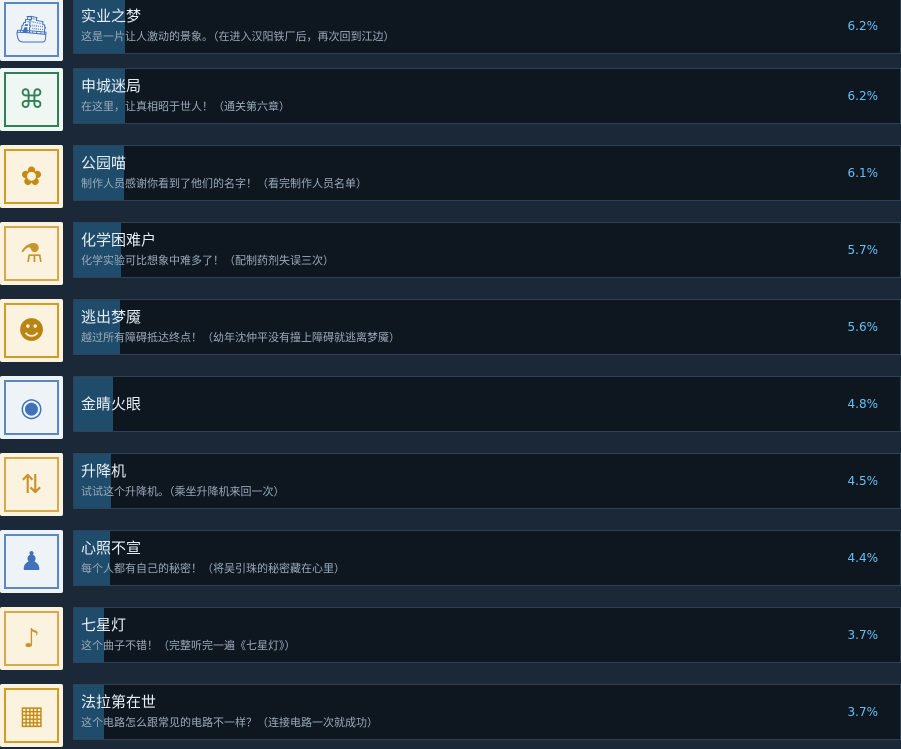 The height and width of the screenshot is (749, 901). I want to click on achievement-row: ⌘ 申城迷局在这里，让真相昭于世人！（通关第六章） 6.2%, so click(450, 100).